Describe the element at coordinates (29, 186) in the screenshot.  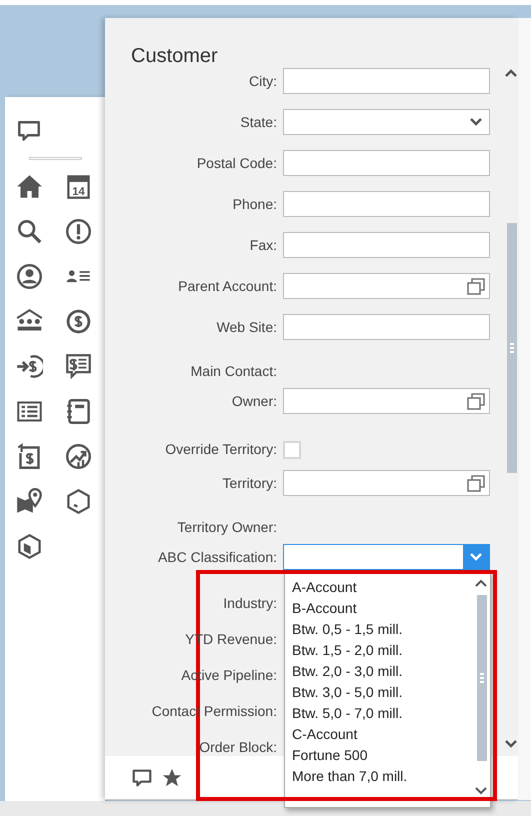
I see `home-icon` at that location.